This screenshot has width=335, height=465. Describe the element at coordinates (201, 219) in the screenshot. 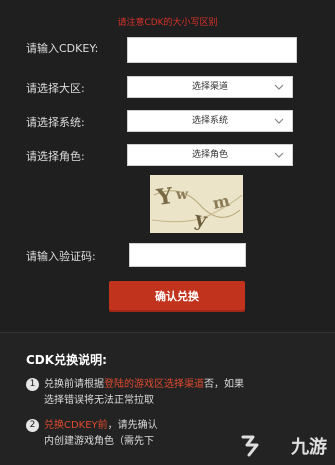

I see `svg-text: y` at that location.